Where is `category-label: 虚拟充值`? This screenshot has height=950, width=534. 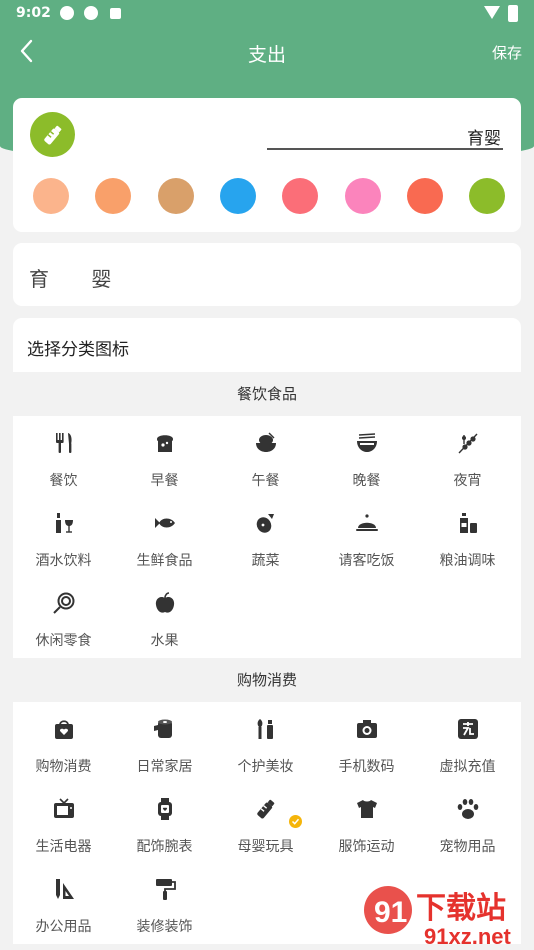
category-label: 虚拟充值 is located at coordinates (467, 767).